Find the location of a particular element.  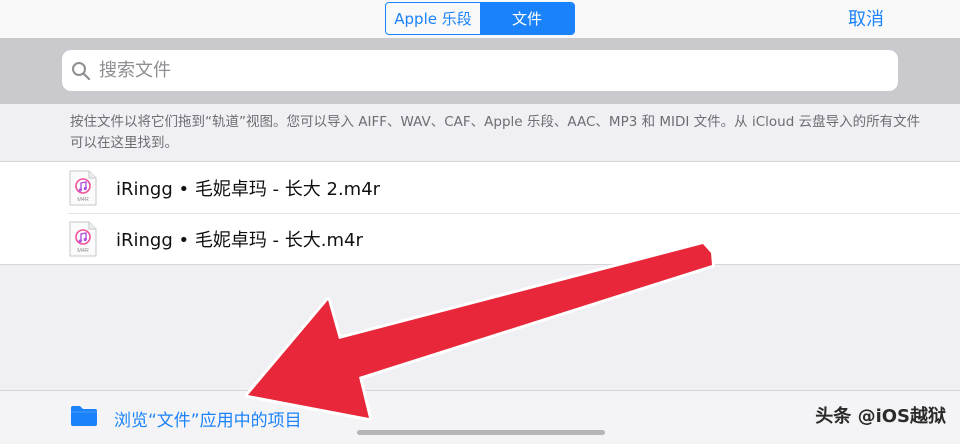

search-input is located at coordinates (479, 70).